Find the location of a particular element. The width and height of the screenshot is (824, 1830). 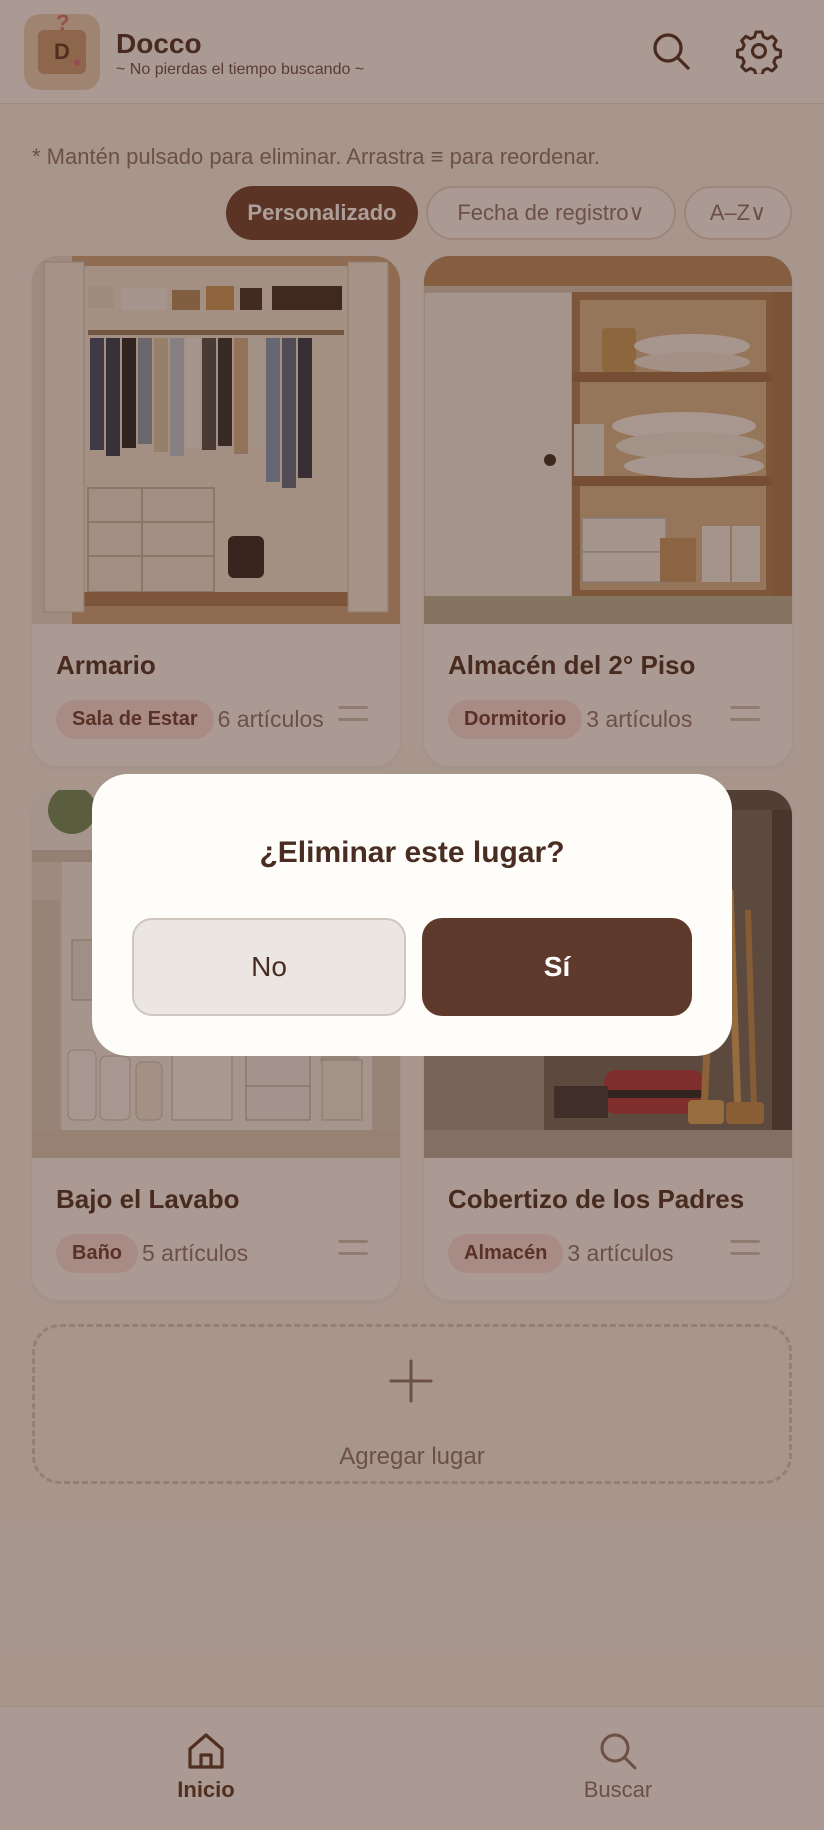

cancel-button: No is located at coordinates (269, 967).